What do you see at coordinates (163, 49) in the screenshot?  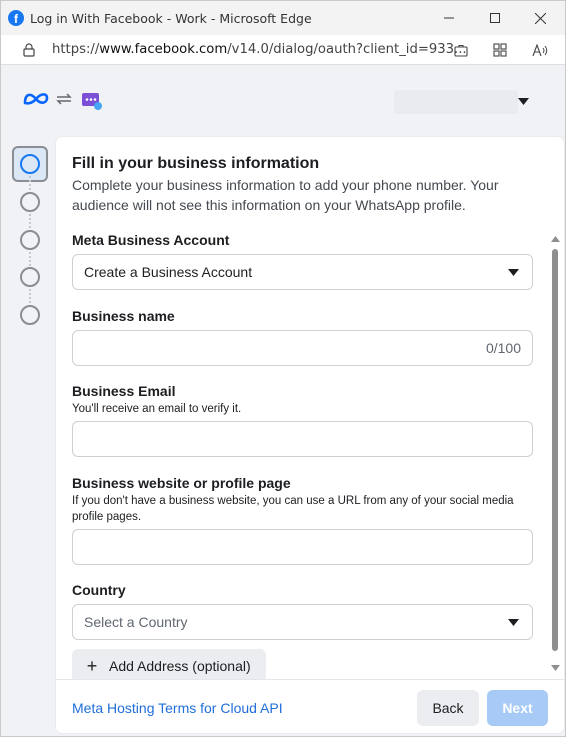 I see `url-domain: www.facebook.com` at bounding box center [163, 49].